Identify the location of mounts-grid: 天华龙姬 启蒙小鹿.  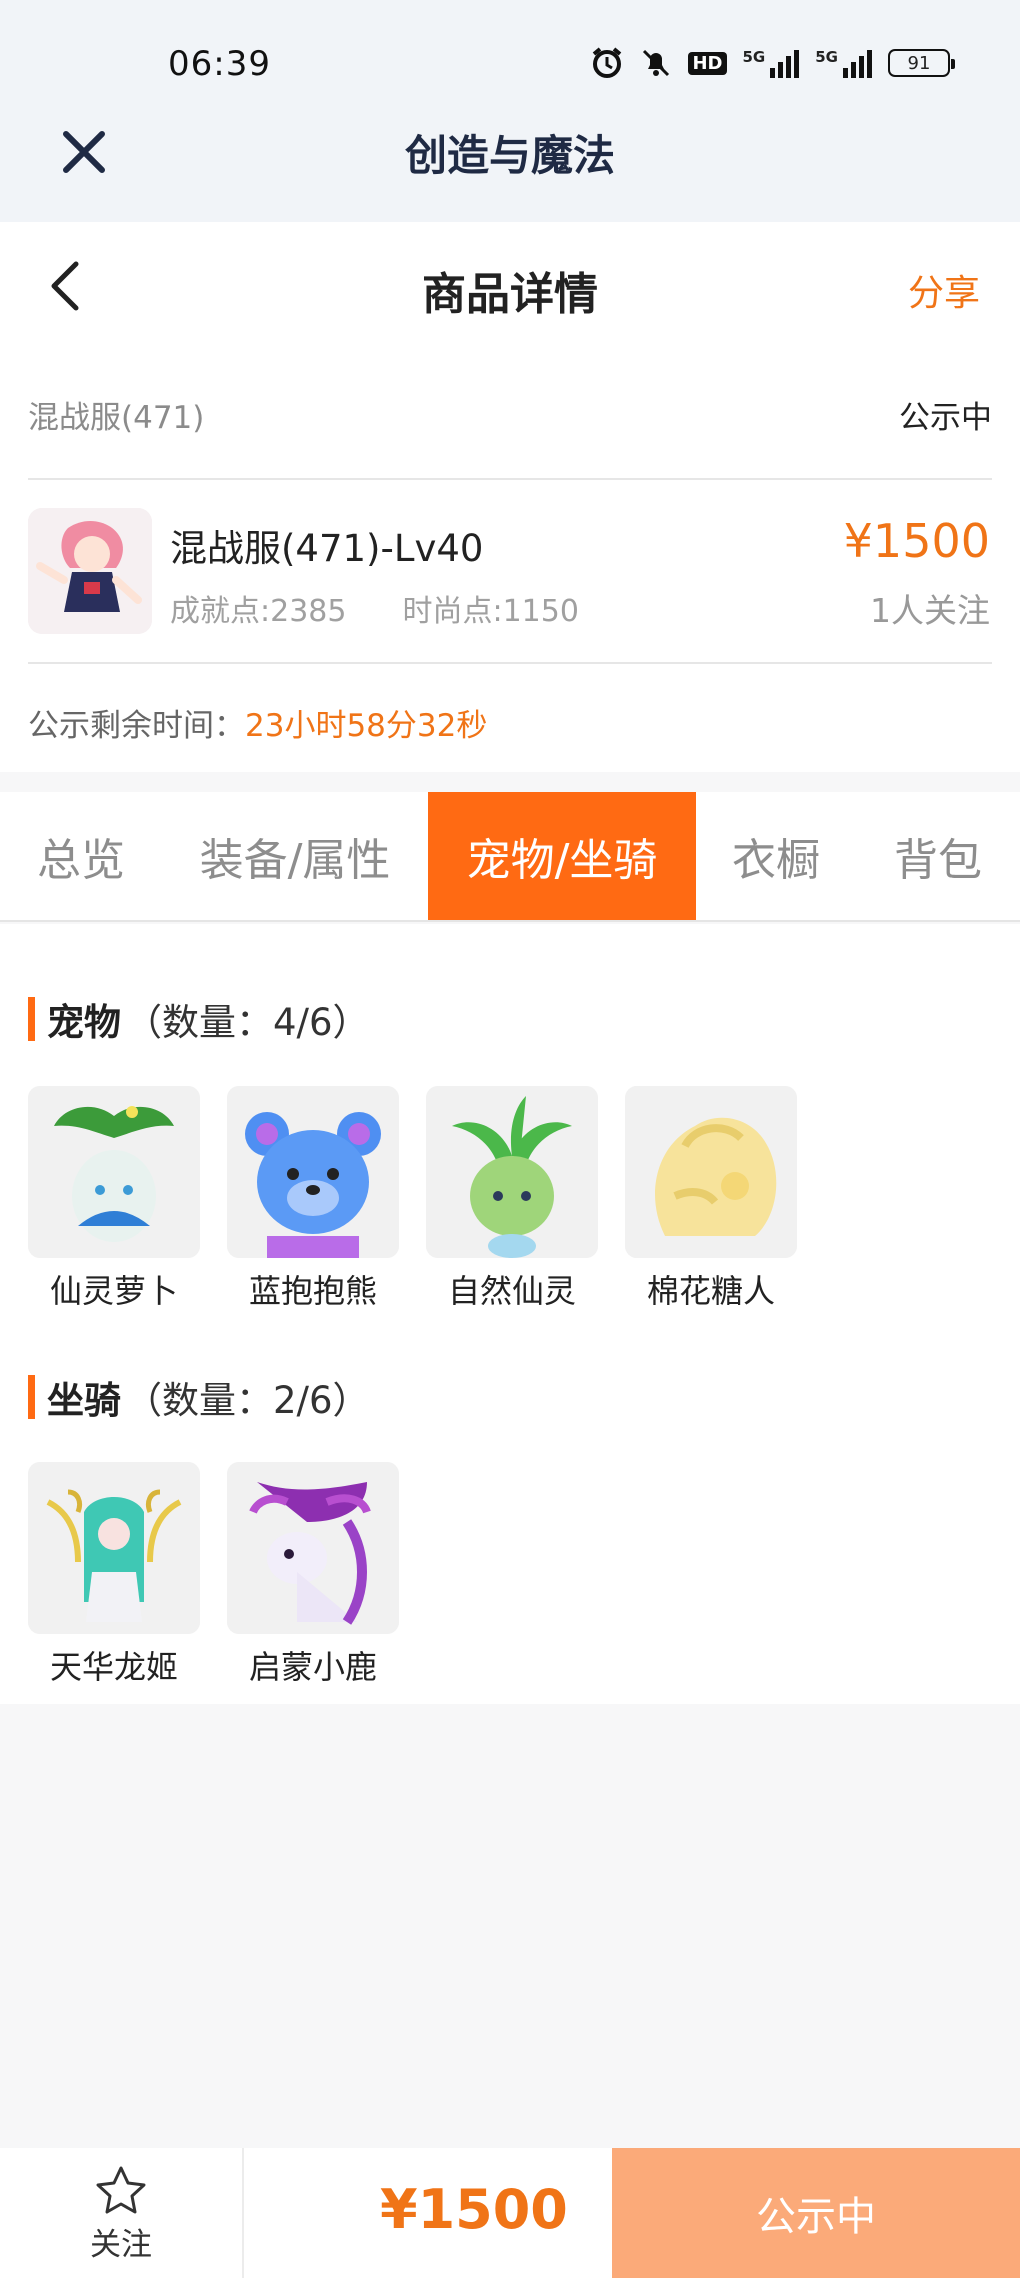
(213, 1575).